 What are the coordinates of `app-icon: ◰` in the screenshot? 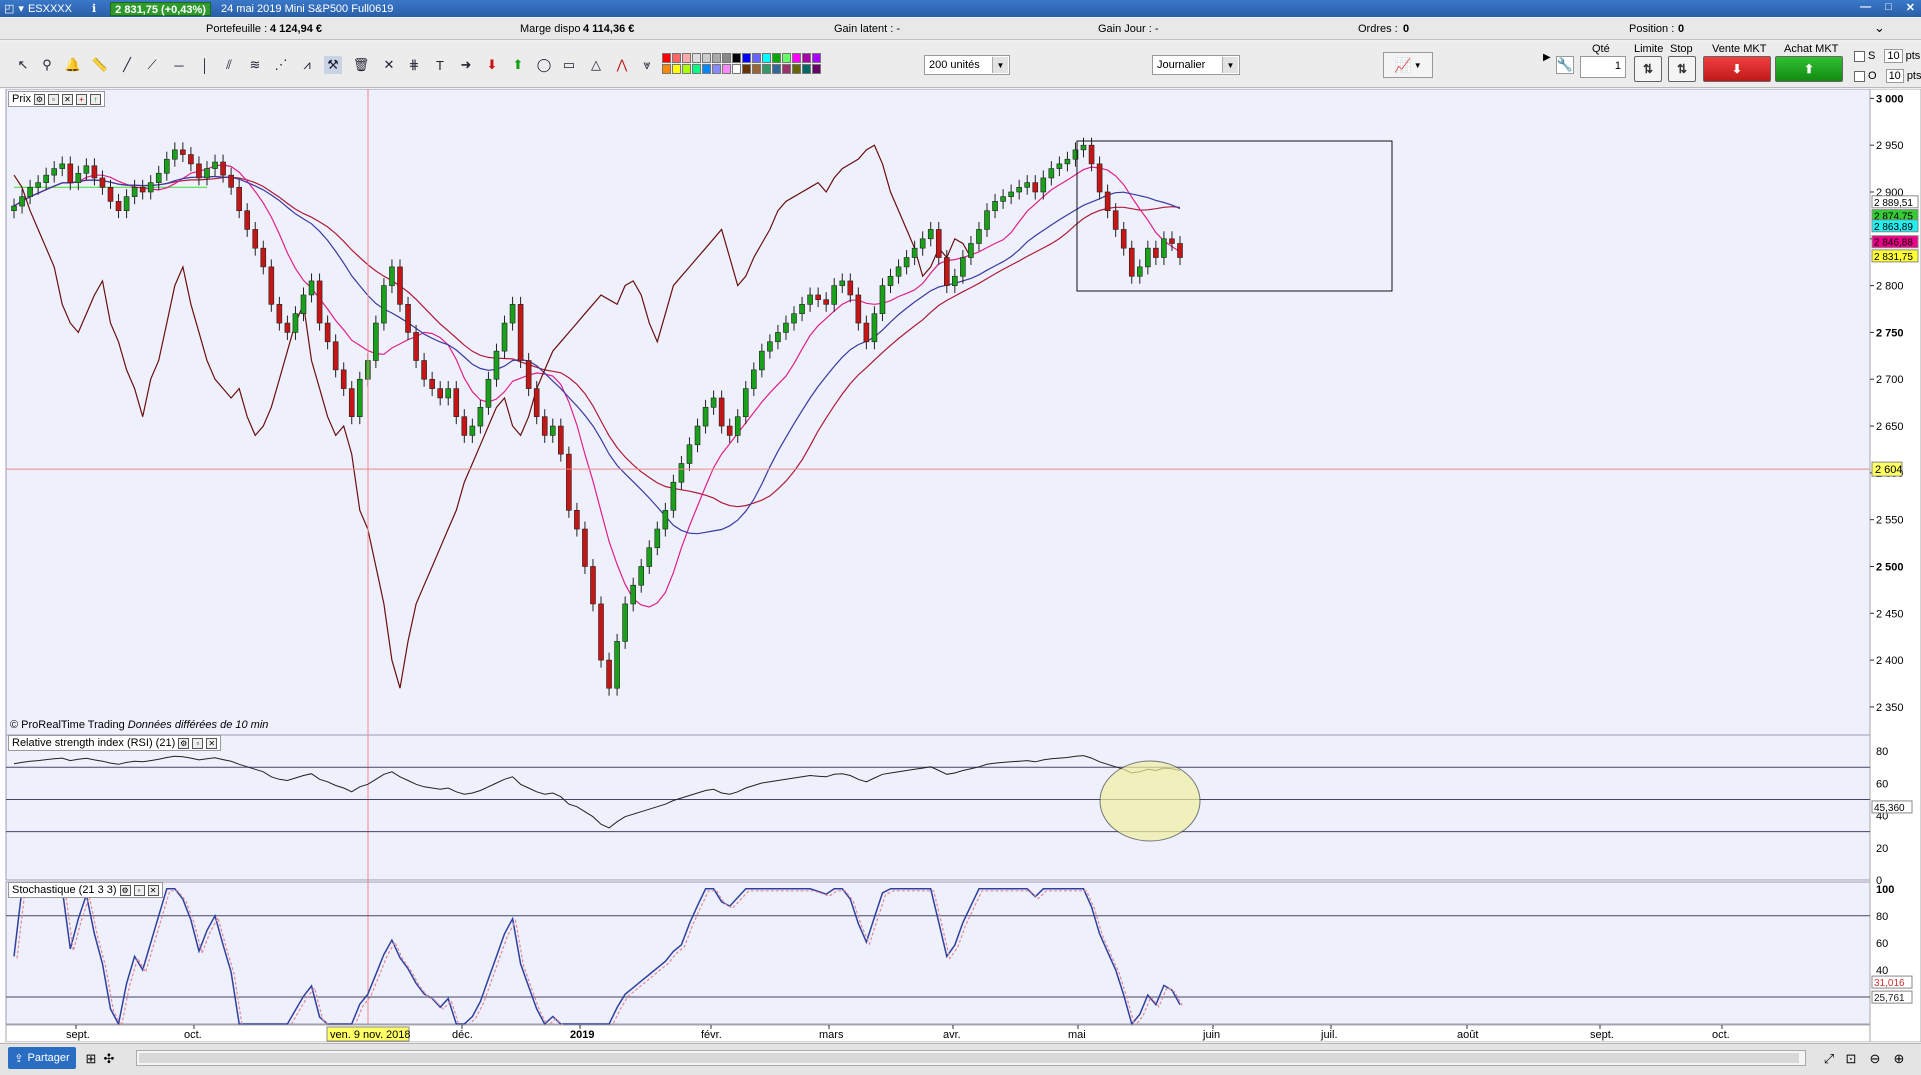 It's located at (9, 8).